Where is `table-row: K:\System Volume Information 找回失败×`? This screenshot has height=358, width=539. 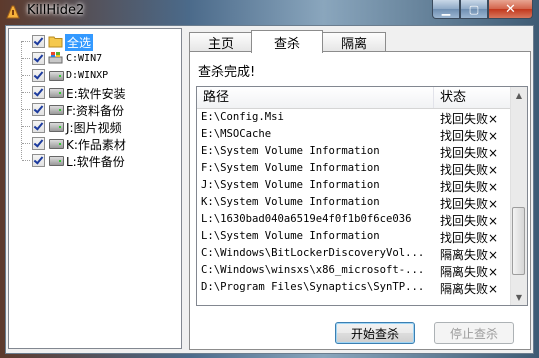 table-row: K:\System Volume Information 找回失败× is located at coordinates (355, 202).